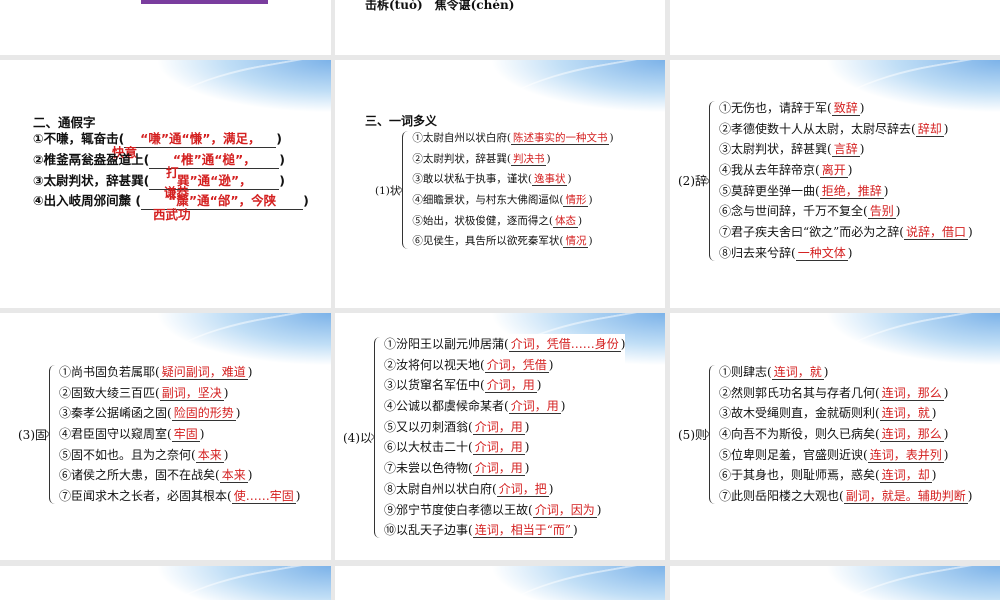 The width and height of the screenshot is (1000, 600). What do you see at coordinates (845, 372) in the screenshot?
I see `list-item: ①则肆志(连词，就)` at bounding box center [845, 372].